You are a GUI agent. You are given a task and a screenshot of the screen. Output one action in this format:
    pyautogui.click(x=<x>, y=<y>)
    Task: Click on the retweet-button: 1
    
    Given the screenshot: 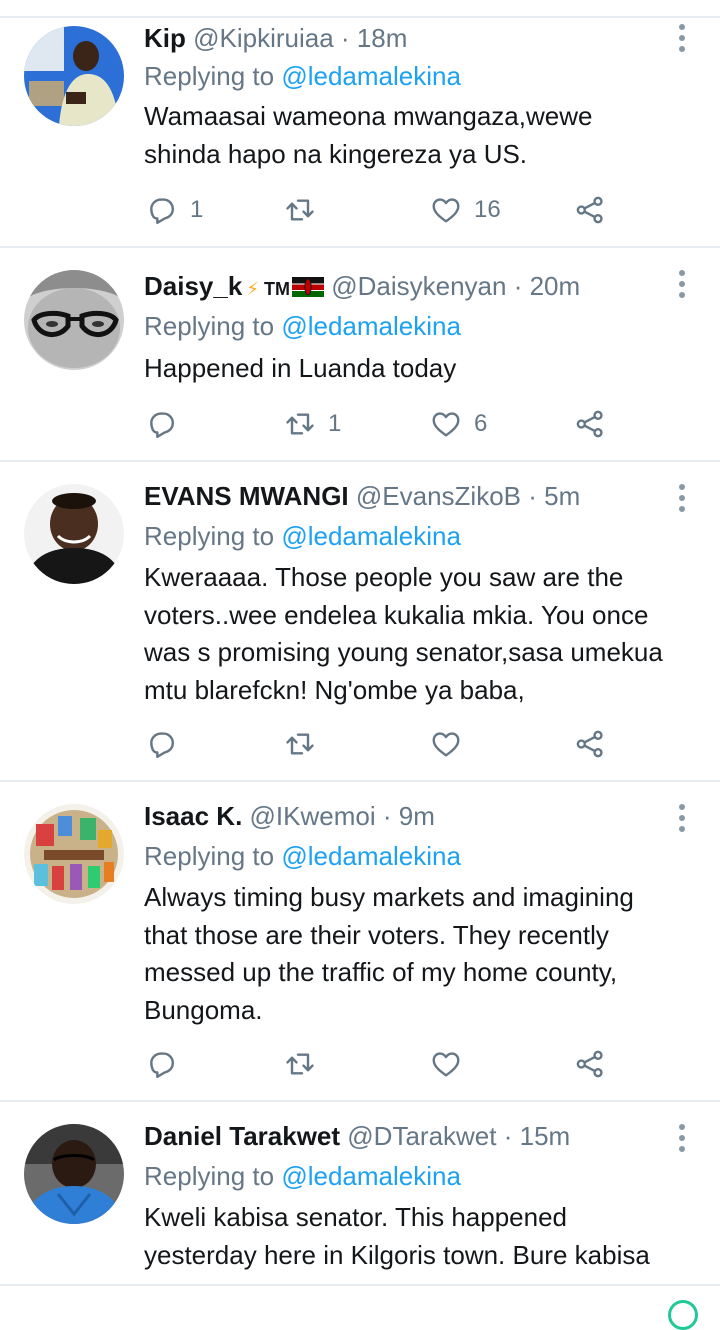 What is the action you would take?
    pyautogui.click(x=312, y=424)
    